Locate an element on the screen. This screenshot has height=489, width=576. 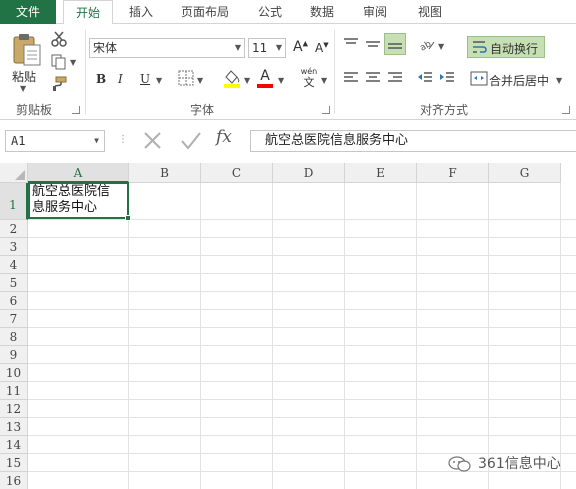
more-dots-icon: ⋮ is located at coordinates (123, 139).